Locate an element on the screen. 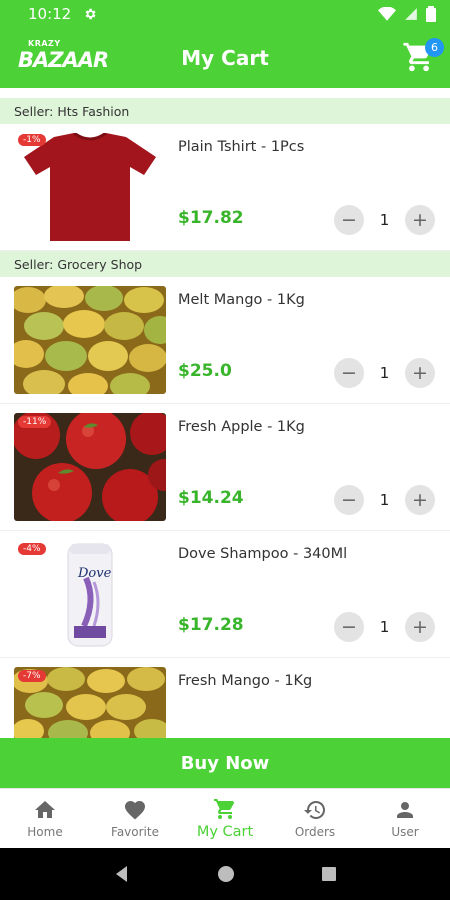 This screenshot has height=900, width=450. product-name: Fresh Mango - 1Kg is located at coordinates (245, 681).